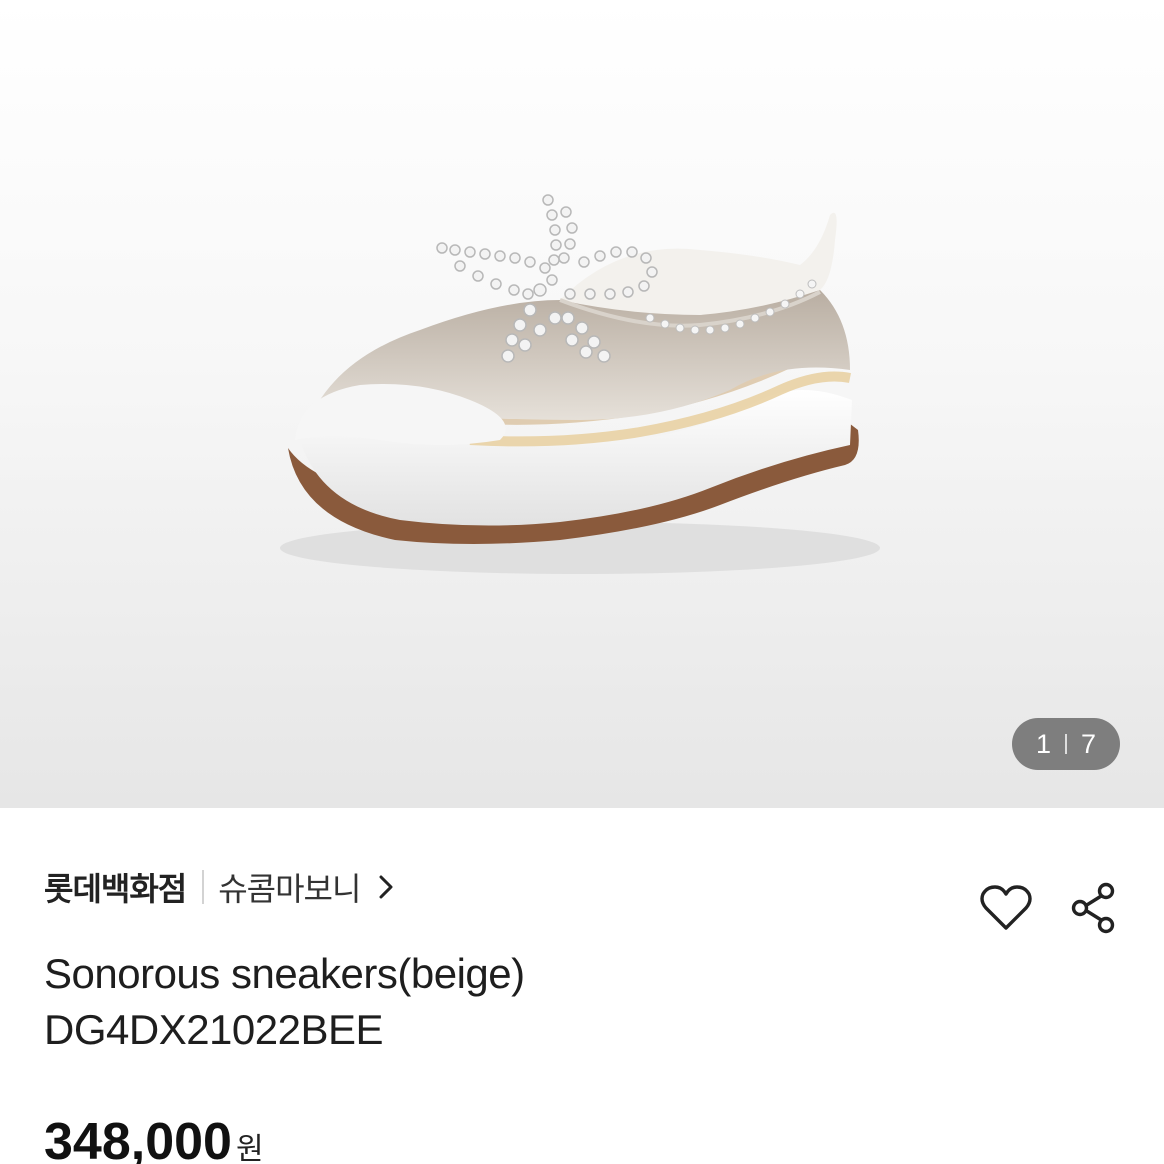 Image resolution: width=1164 pixels, height=1164 pixels. What do you see at coordinates (1043, 743) in the screenshot?
I see `image-counter-current: 1` at bounding box center [1043, 743].